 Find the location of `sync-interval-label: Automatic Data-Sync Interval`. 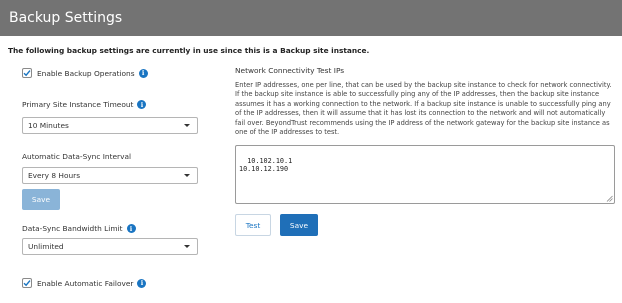

sync-interval-label: Automatic Data-Sync Interval is located at coordinates (77, 156).